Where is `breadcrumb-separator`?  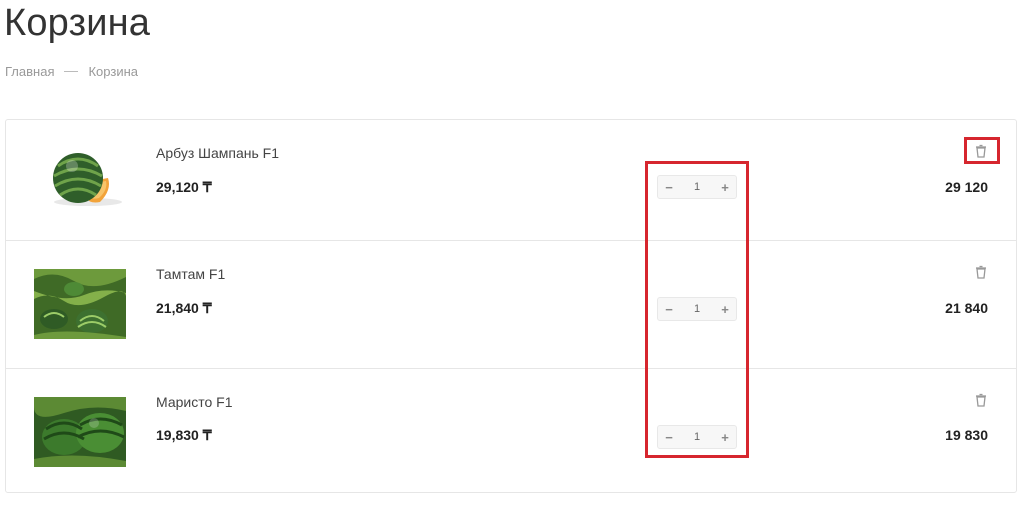
breadcrumb-separator is located at coordinates (71, 71).